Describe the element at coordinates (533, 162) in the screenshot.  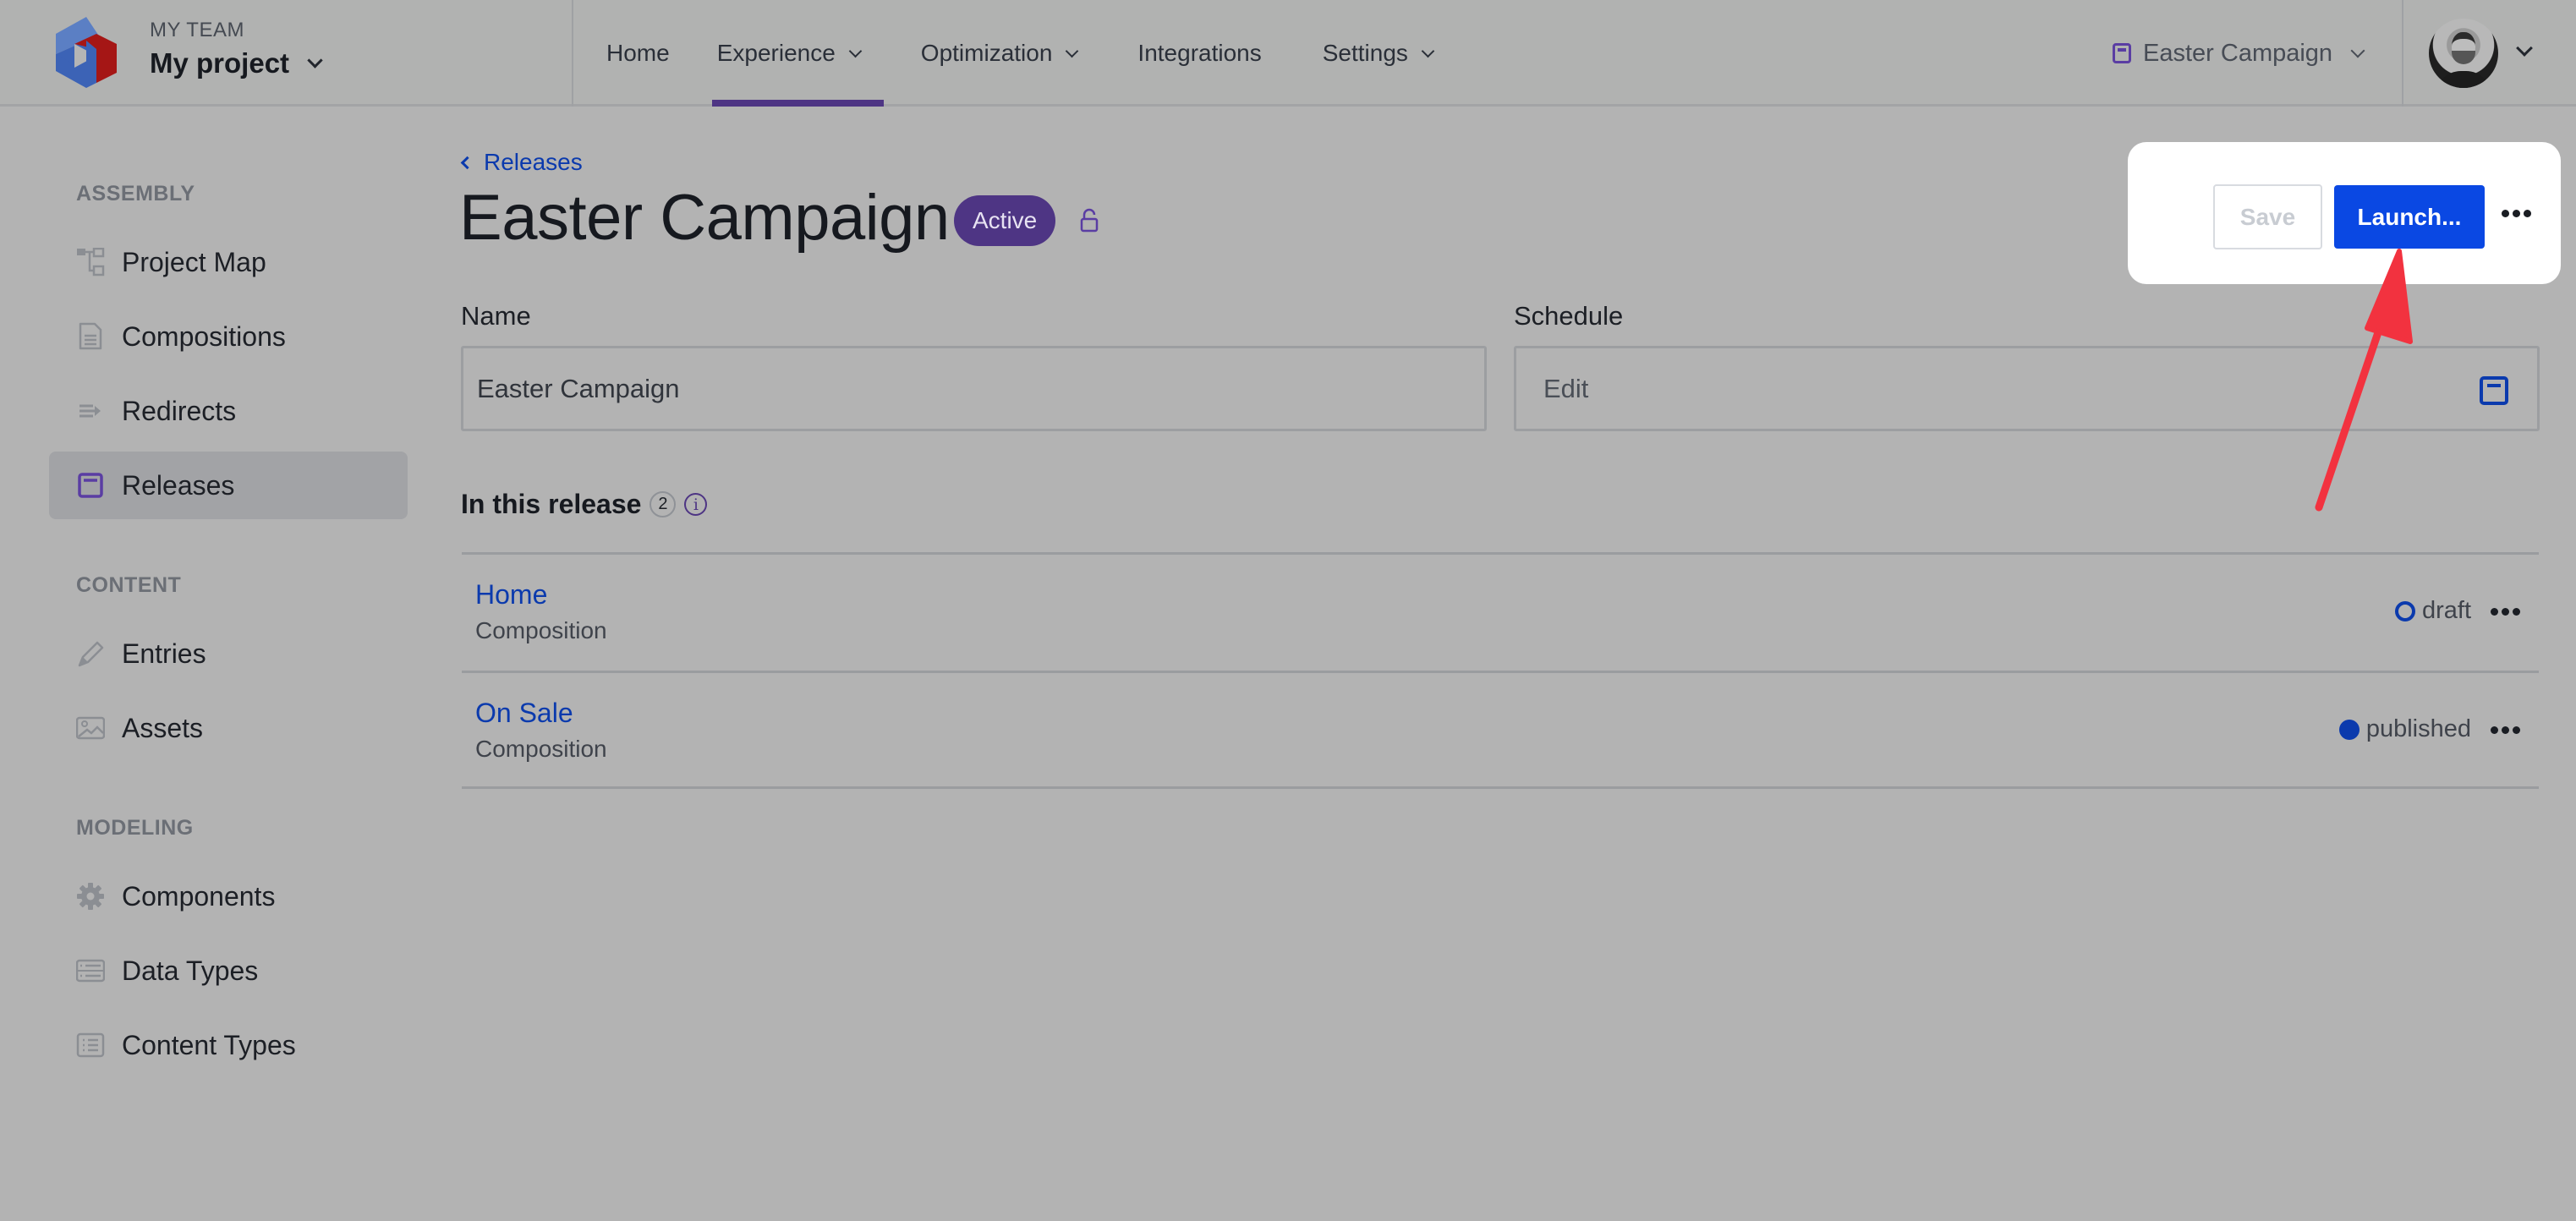
I see `breadcrumb-label: Releases` at that location.